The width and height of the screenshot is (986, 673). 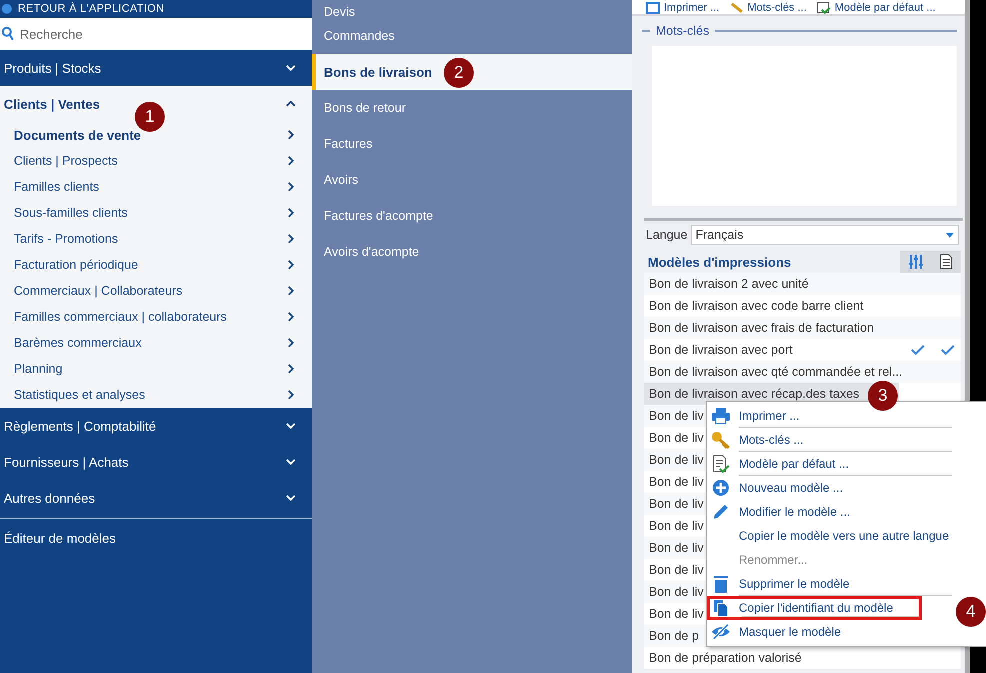 What do you see at coordinates (916, 262) in the screenshot?
I see `sliders-icon` at bounding box center [916, 262].